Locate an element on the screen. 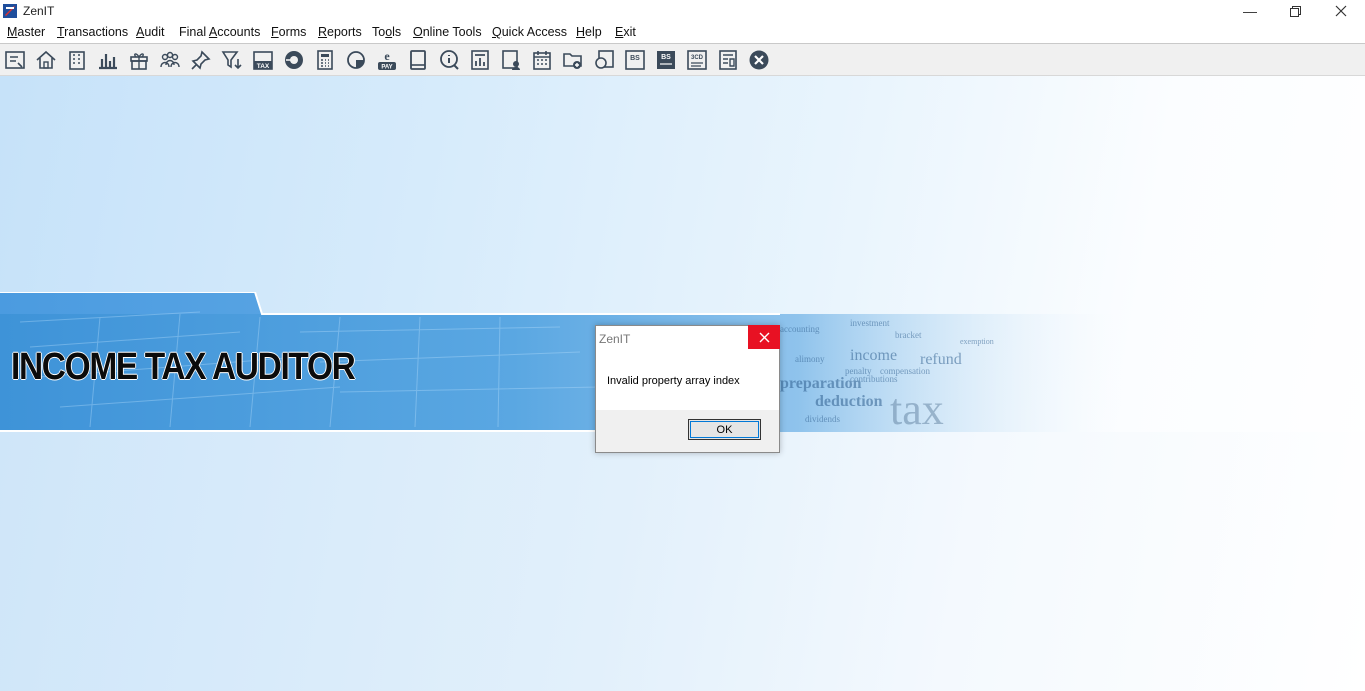 Image resolution: width=1365 pixels, height=691 pixels. svg-text: e is located at coordinates (387, 56).